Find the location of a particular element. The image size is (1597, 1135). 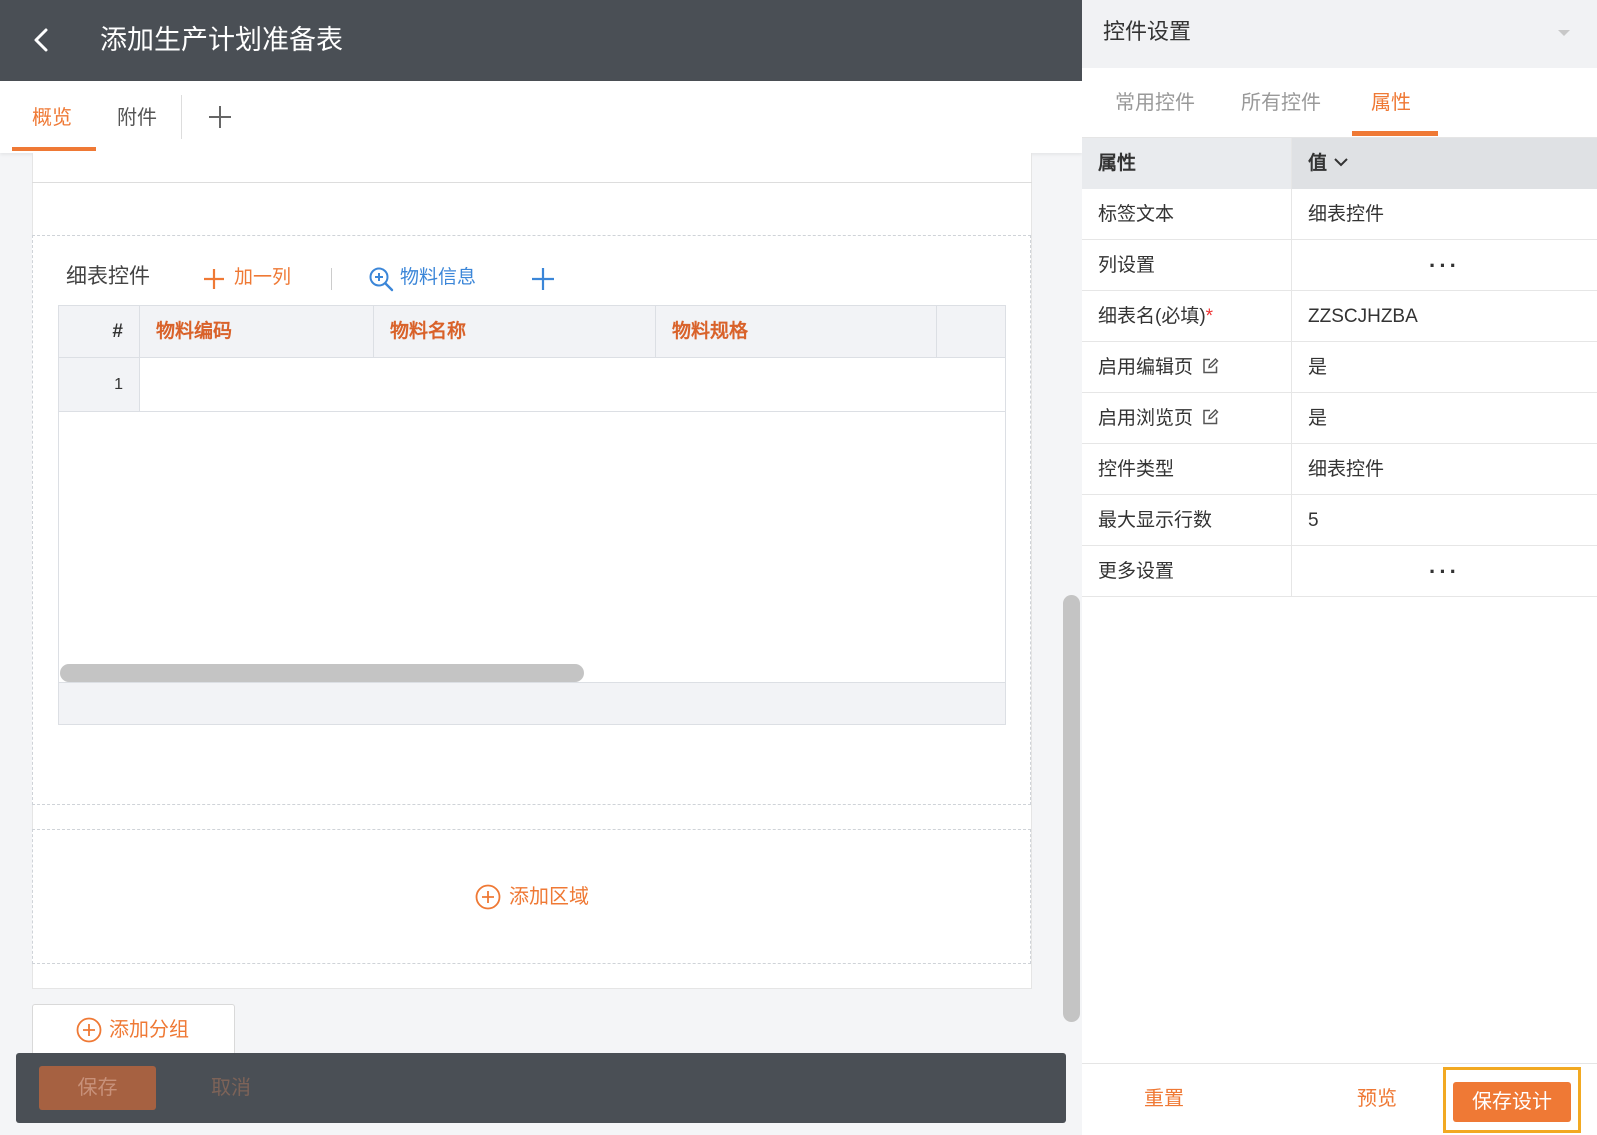

required-marker: * is located at coordinates (1209, 316).